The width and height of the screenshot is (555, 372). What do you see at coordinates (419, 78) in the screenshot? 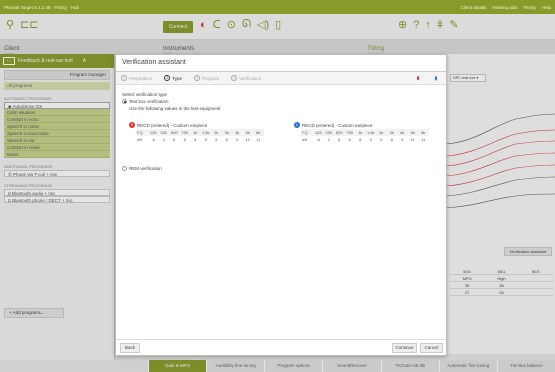
I see `right-ear-icon: ◐` at bounding box center [419, 78].